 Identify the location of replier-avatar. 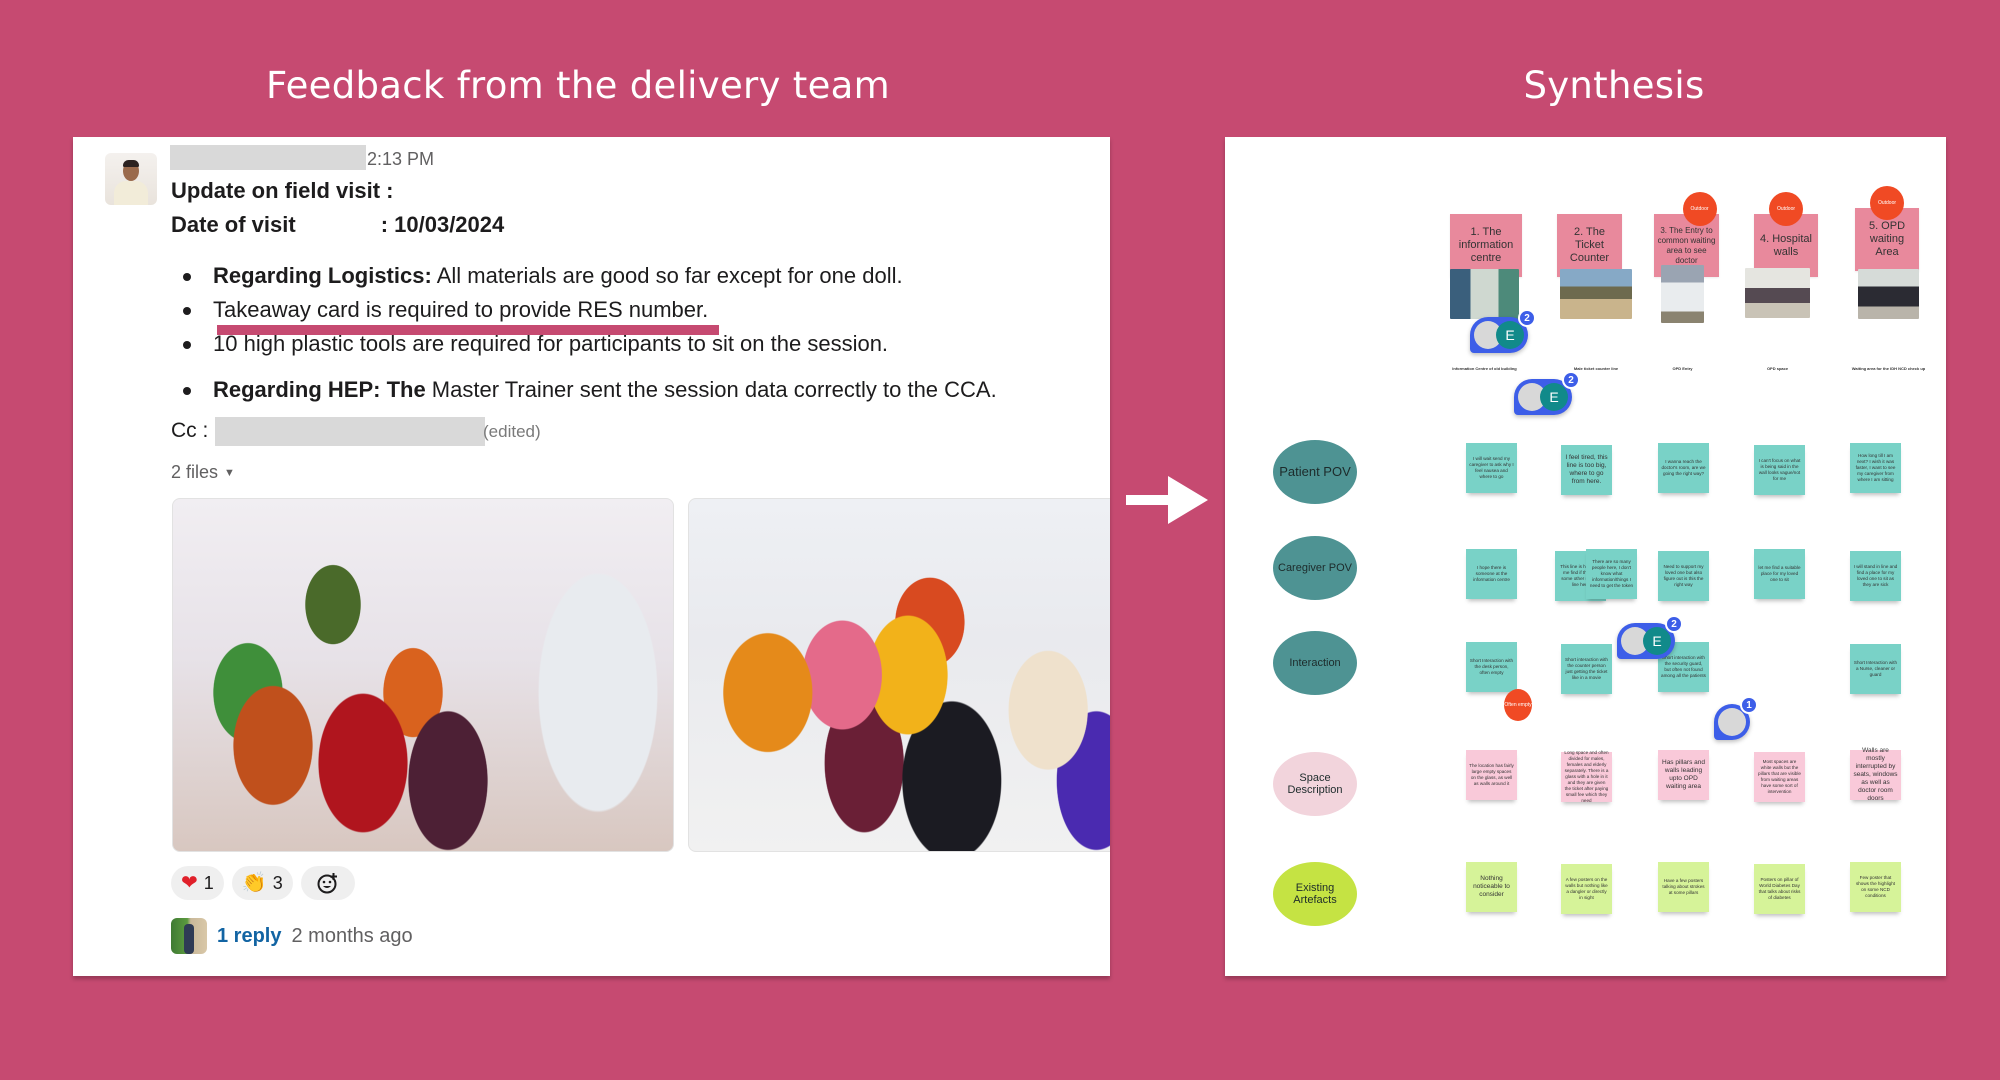
(189, 936).